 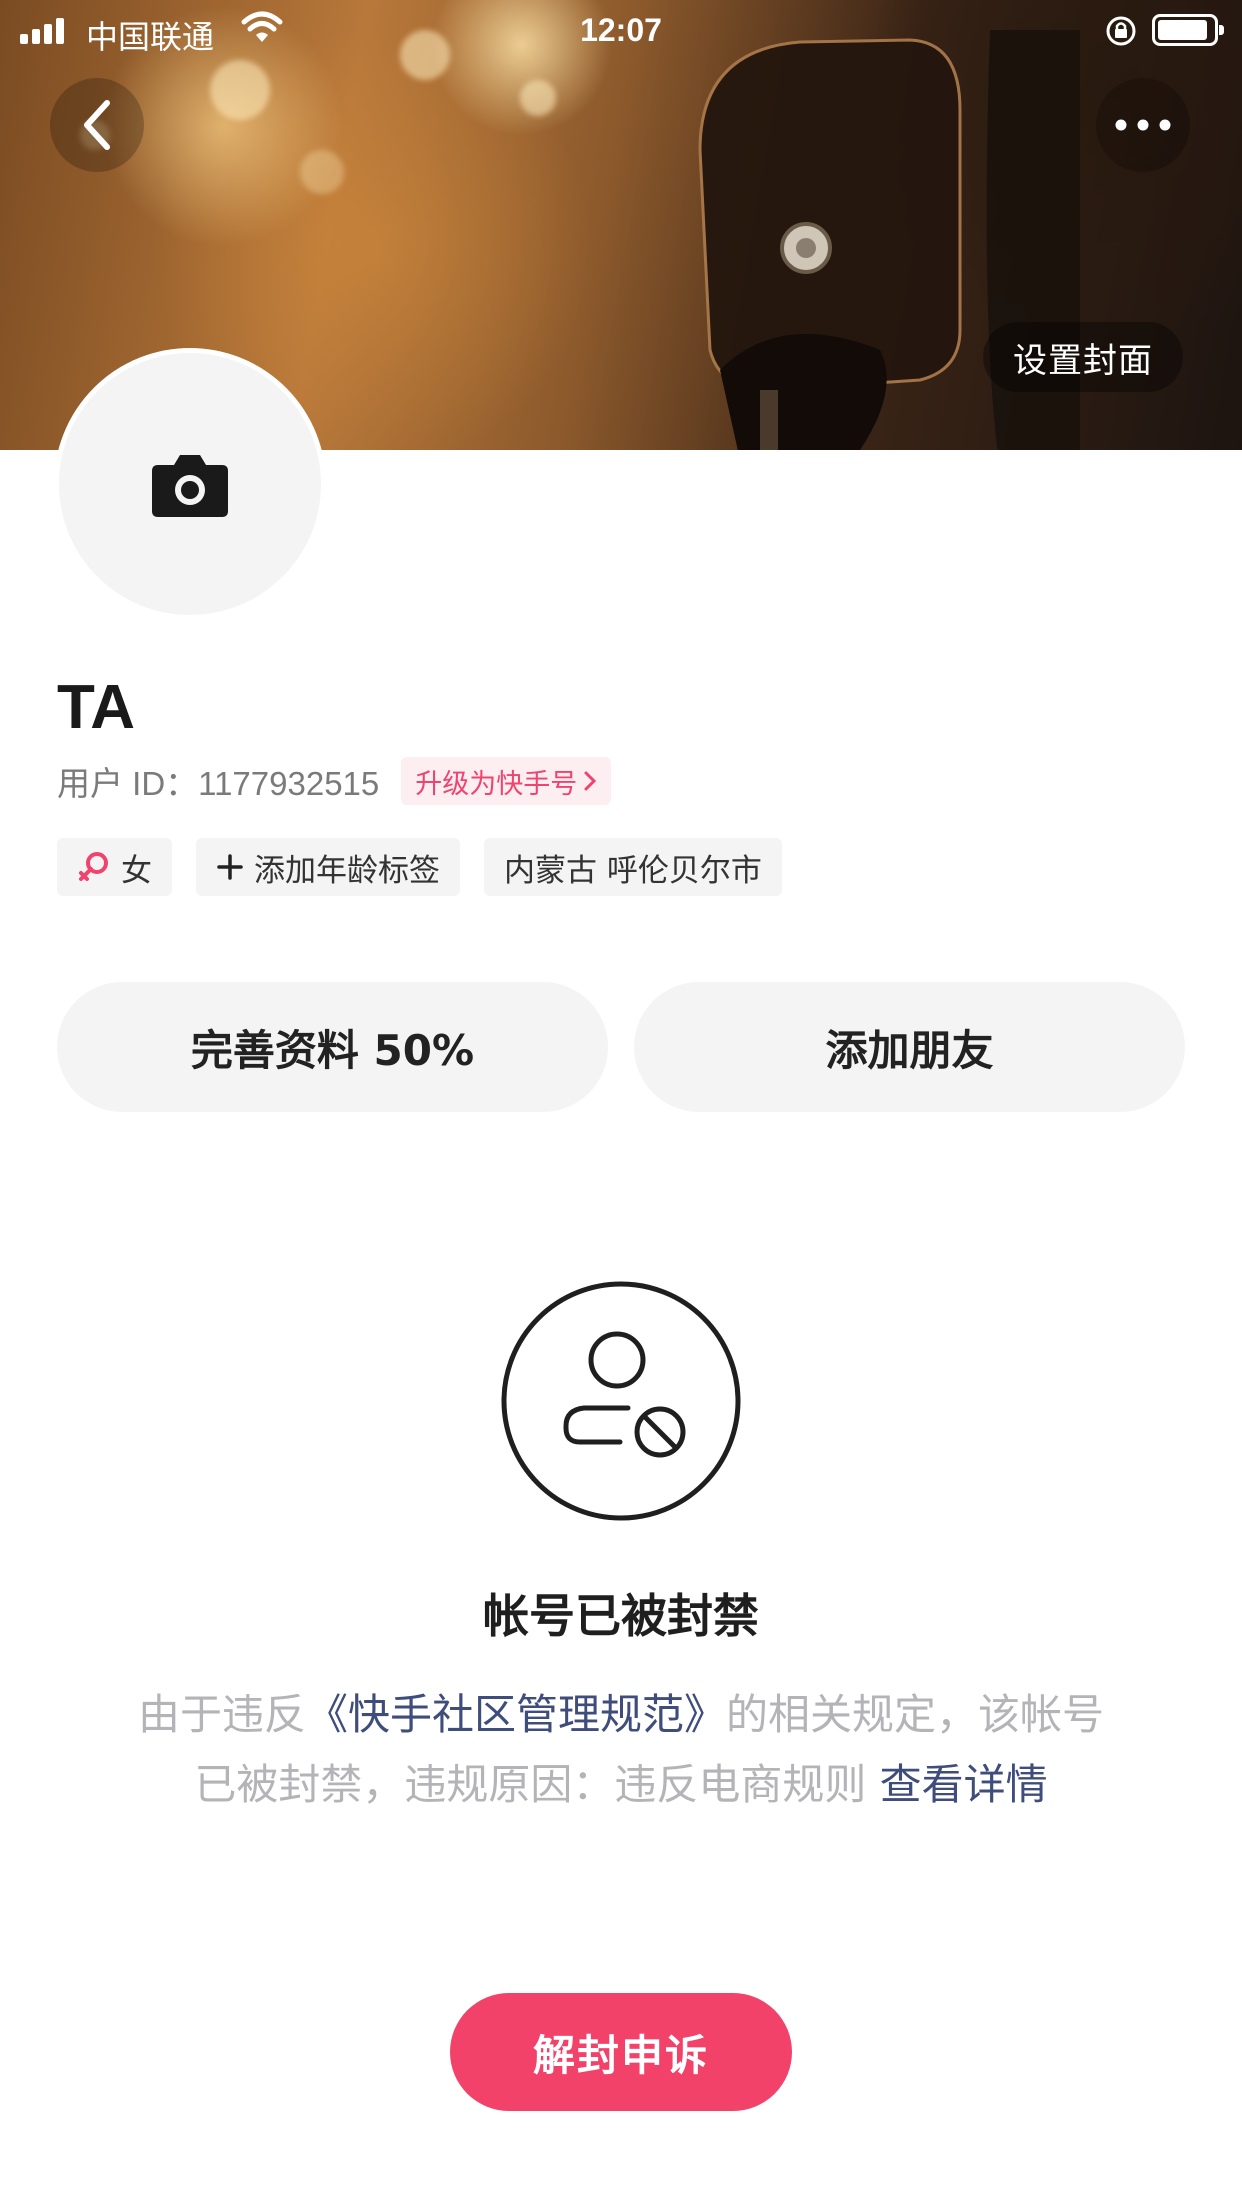 I want to click on add-age-tag-button: 添加年龄标签, so click(x=328, y=867).